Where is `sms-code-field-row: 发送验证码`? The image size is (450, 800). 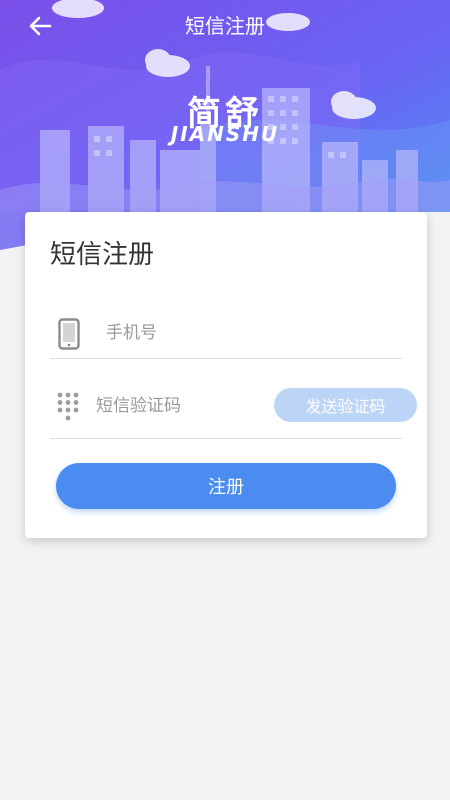 sms-code-field-row: 发送验证码 is located at coordinates (233, 408).